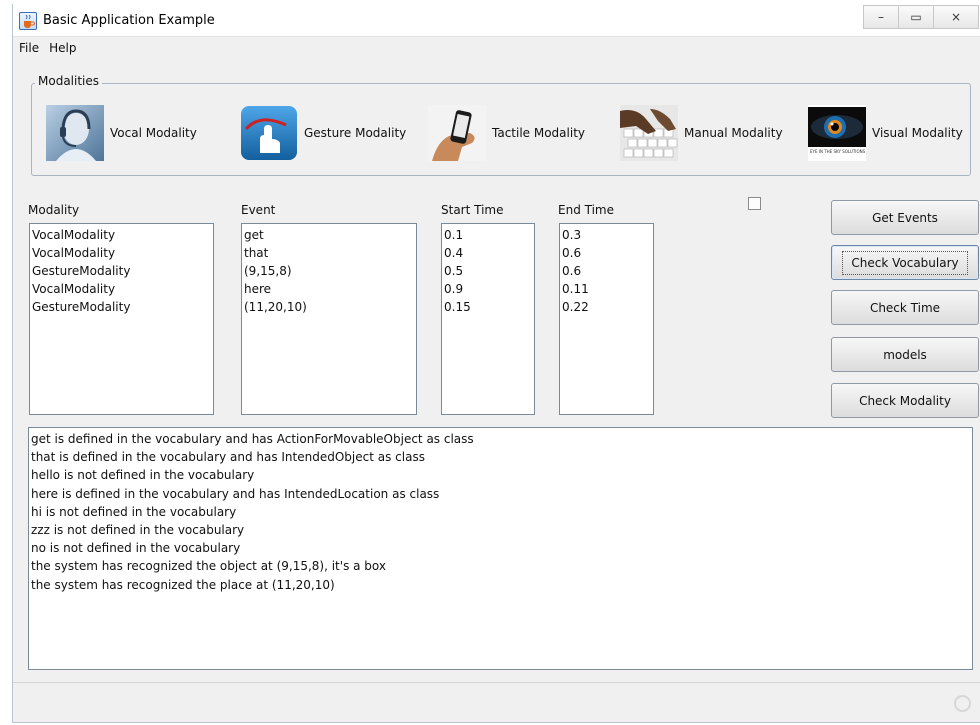 This screenshot has height=725, width=980. I want to click on list-item: 0.3, so click(606, 235).